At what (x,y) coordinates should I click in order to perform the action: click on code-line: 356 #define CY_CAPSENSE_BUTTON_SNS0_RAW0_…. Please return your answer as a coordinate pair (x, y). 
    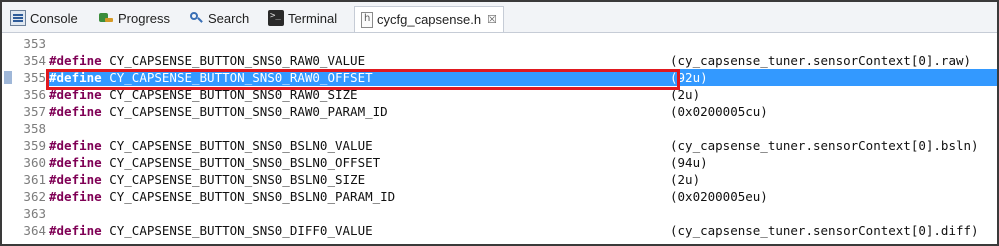
    Looking at the image, I should click on (499, 94).